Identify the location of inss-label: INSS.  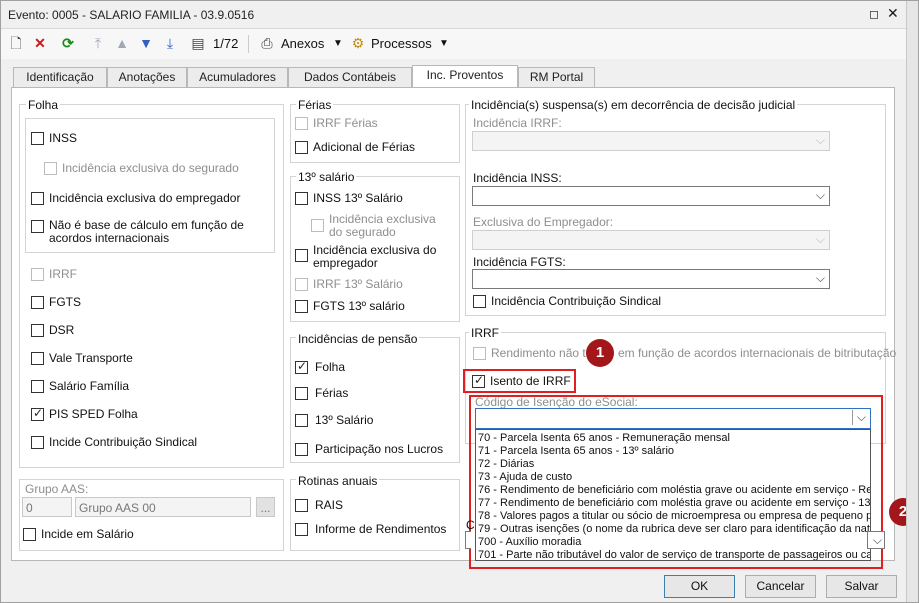
(63, 138).